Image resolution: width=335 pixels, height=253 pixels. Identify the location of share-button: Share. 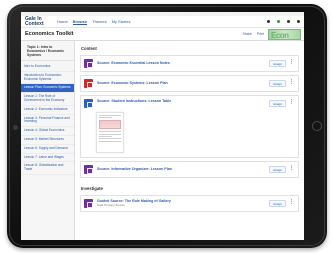
(246, 34).